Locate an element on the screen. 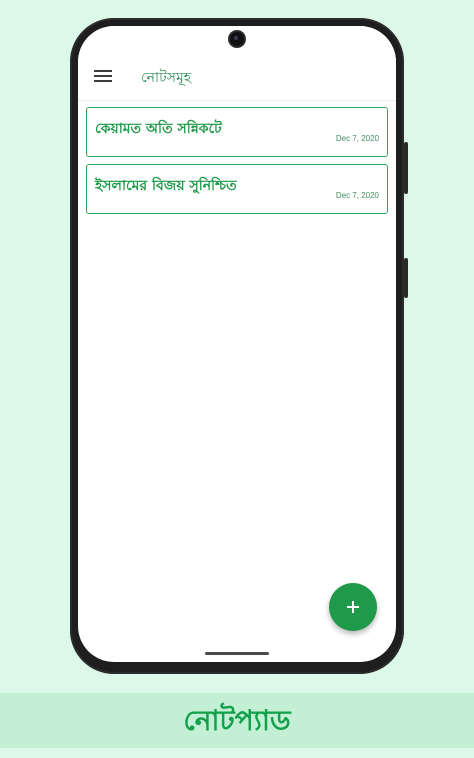  plus-icon is located at coordinates (353, 607).